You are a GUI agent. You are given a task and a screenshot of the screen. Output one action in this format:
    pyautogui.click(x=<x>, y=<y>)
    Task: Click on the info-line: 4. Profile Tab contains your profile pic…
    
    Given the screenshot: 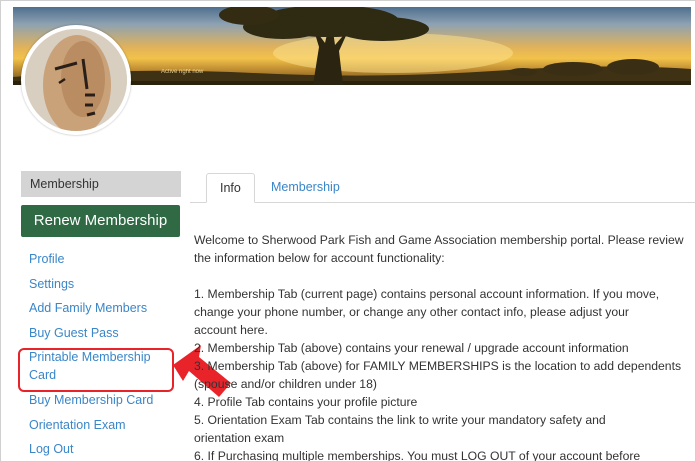 What is the action you would take?
    pyautogui.click(x=306, y=402)
    